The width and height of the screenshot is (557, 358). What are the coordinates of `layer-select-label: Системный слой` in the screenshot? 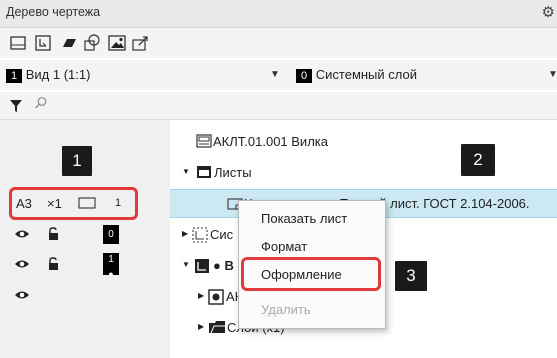 It's located at (366, 74).